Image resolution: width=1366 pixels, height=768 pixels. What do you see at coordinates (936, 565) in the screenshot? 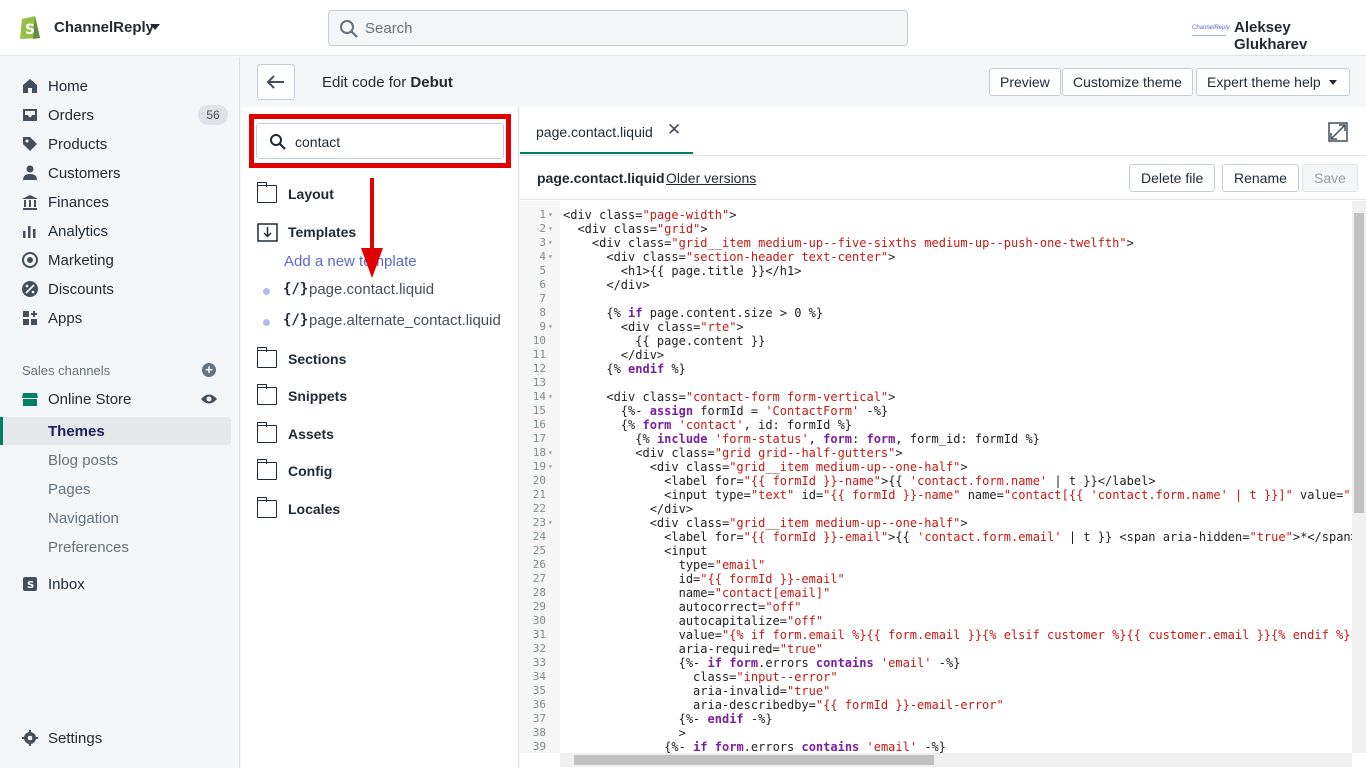
I see `code-line: 26 type="email"` at bounding box center [936, 565].